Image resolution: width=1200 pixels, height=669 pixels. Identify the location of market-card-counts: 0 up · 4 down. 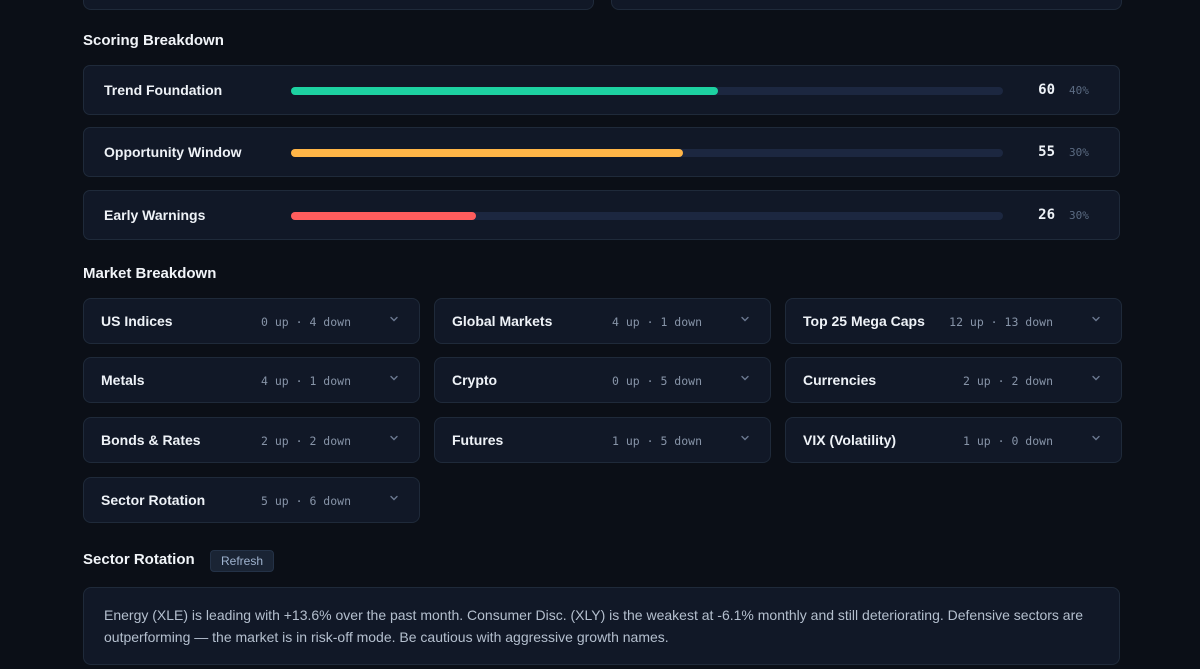
(305, 322).